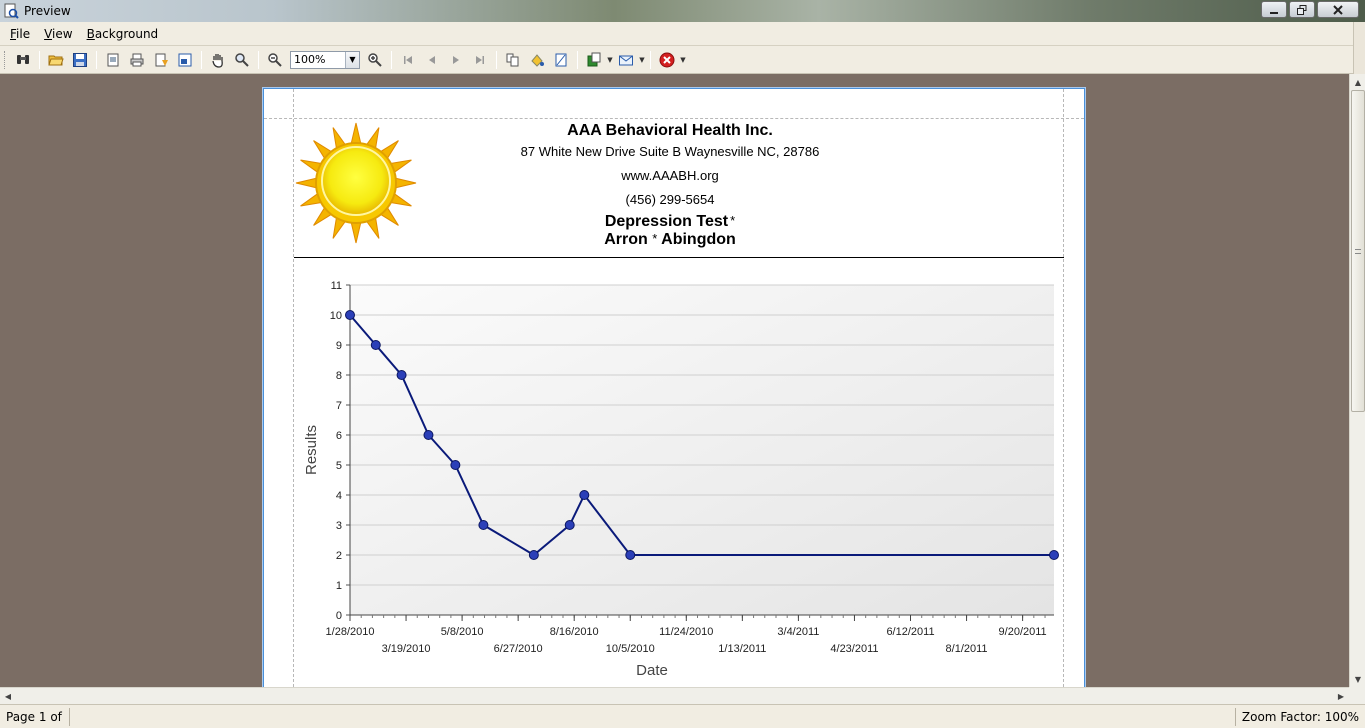  What do you see at coordinates (339, 616) in the screenshot?
I see `y-tick-label: 0` at bounding box center [339, 616].